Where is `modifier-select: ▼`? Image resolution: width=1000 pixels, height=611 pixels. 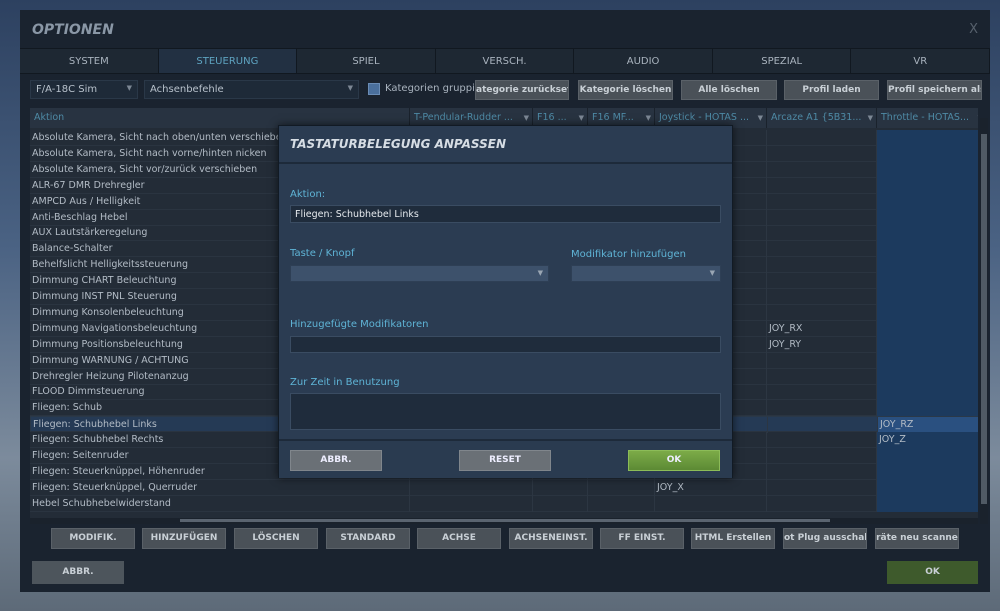 modifier-select: ▼ is located at coordinates (646, 273).